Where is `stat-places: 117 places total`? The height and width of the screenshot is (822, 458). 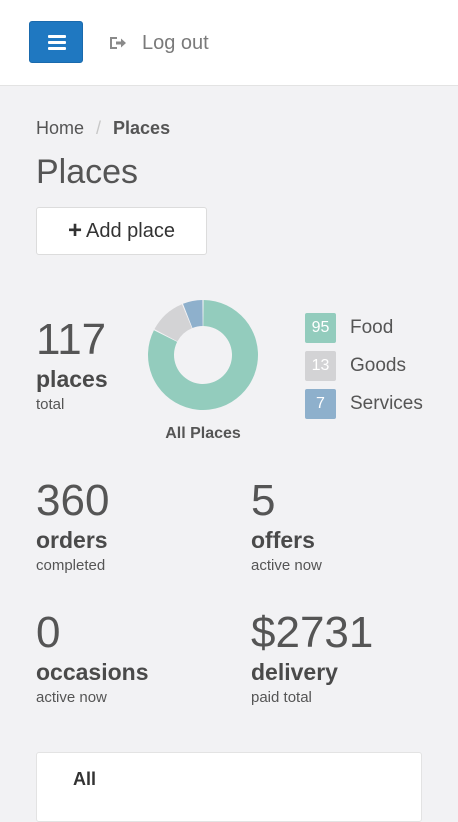
stat-places: 117 places total is located at coordinates (72, 364).